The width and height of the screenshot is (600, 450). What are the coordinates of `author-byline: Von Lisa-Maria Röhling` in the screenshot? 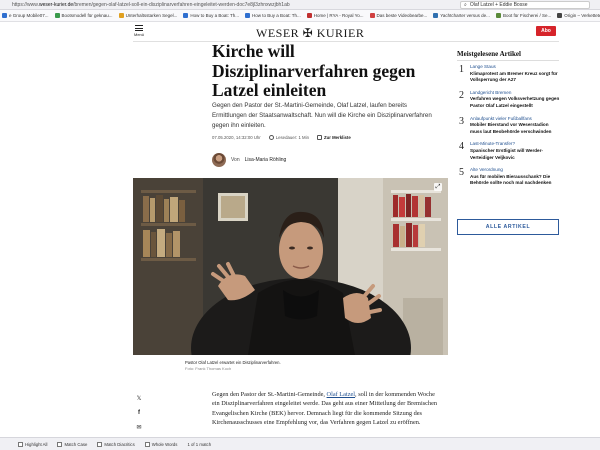 It's located at (249, 160).